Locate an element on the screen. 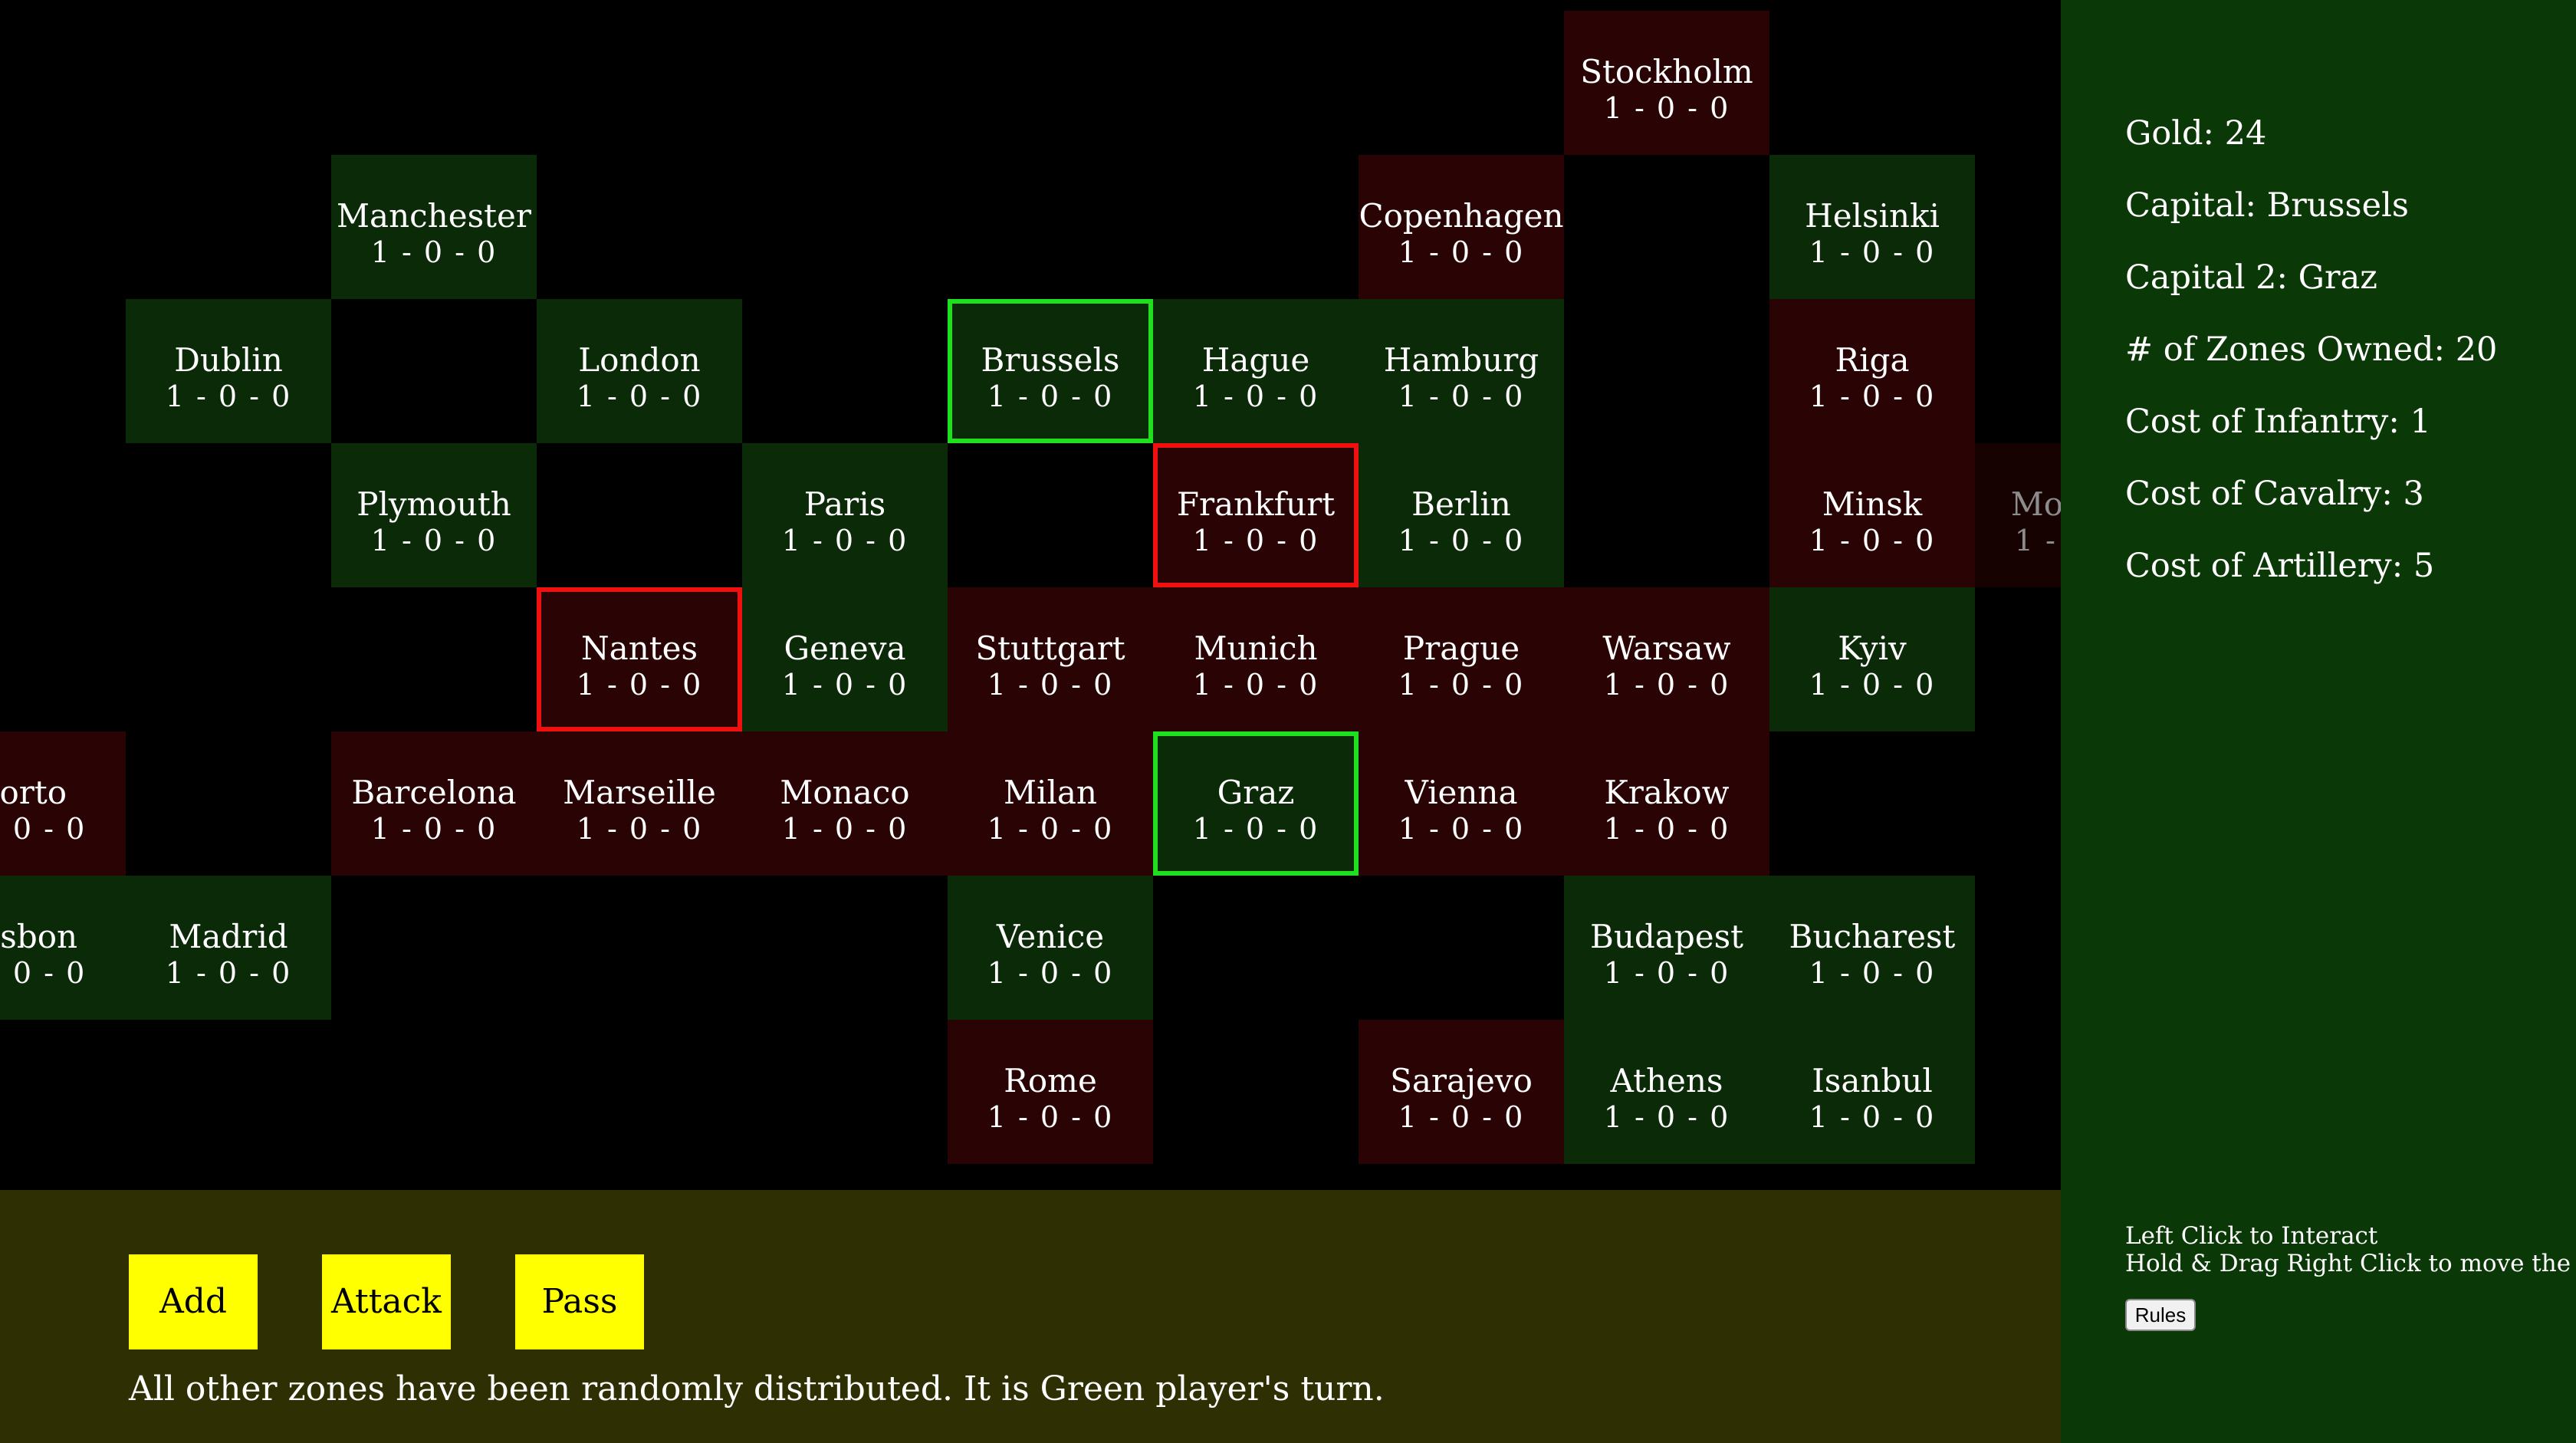 Image resolution: width=2576 pixels, height=1443 pixels. zone-name: Copenhagen is located at coordinates (1462, 216).